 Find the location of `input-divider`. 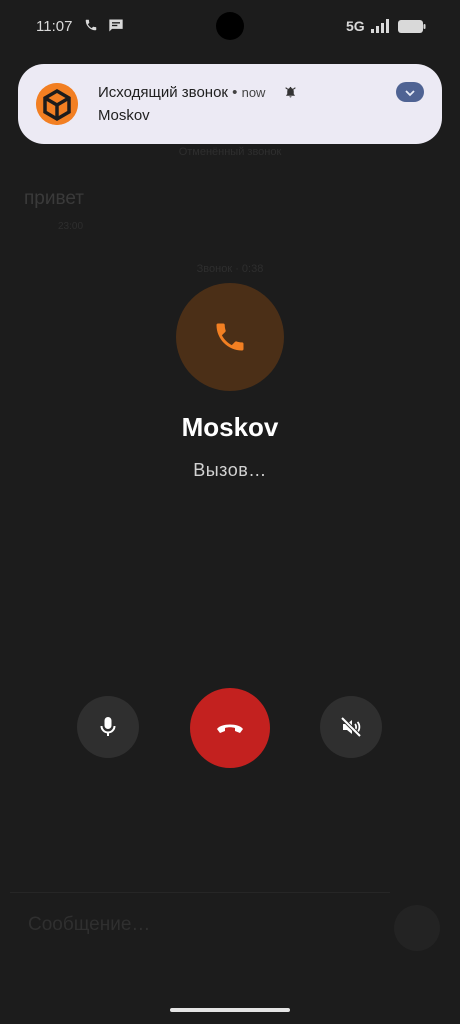

input-divider is located at coordinates (200, 892).